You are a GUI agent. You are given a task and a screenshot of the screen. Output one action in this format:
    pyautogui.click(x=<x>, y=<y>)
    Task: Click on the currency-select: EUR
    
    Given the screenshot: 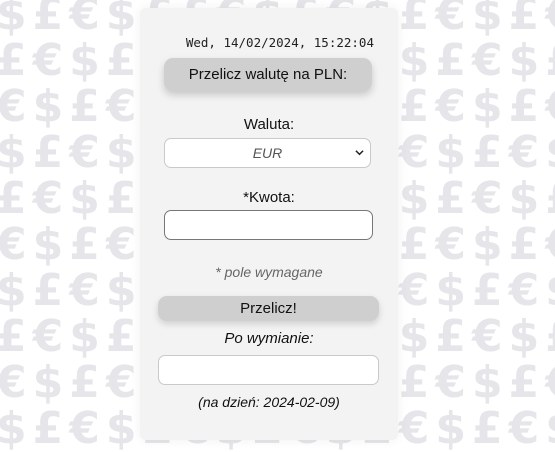 What is the action you would take?
    pyautogui.click(x=267, y=153)
    